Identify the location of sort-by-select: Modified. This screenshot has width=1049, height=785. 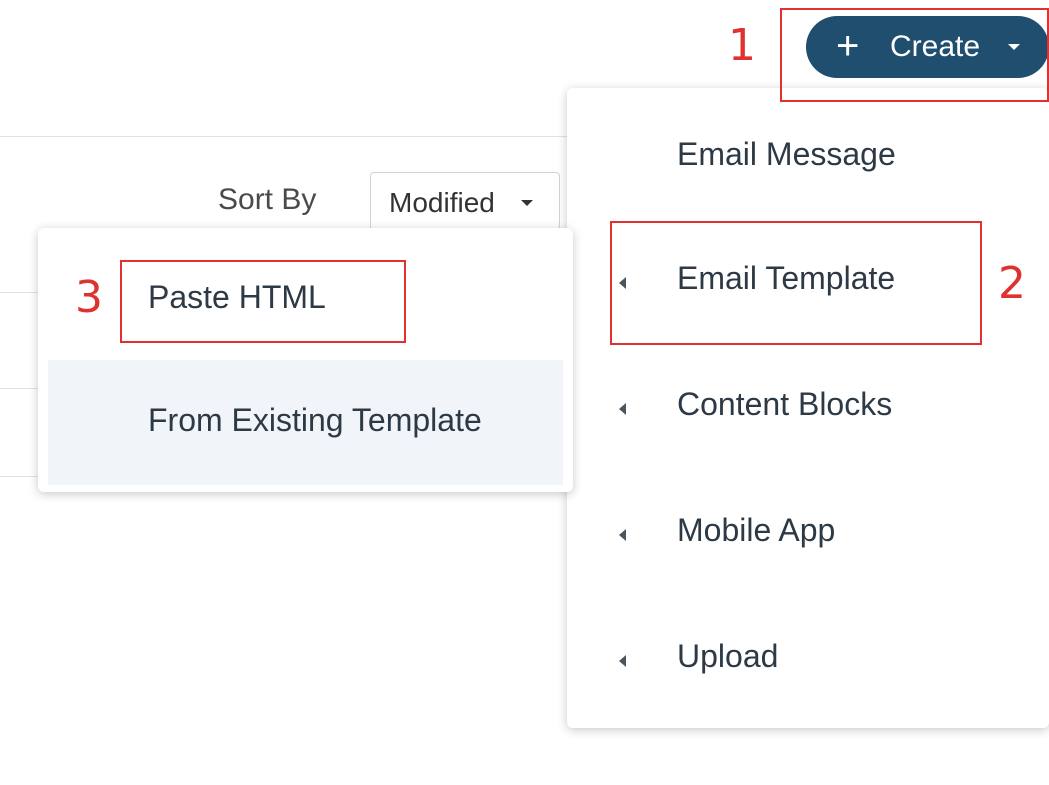
(465, 201).